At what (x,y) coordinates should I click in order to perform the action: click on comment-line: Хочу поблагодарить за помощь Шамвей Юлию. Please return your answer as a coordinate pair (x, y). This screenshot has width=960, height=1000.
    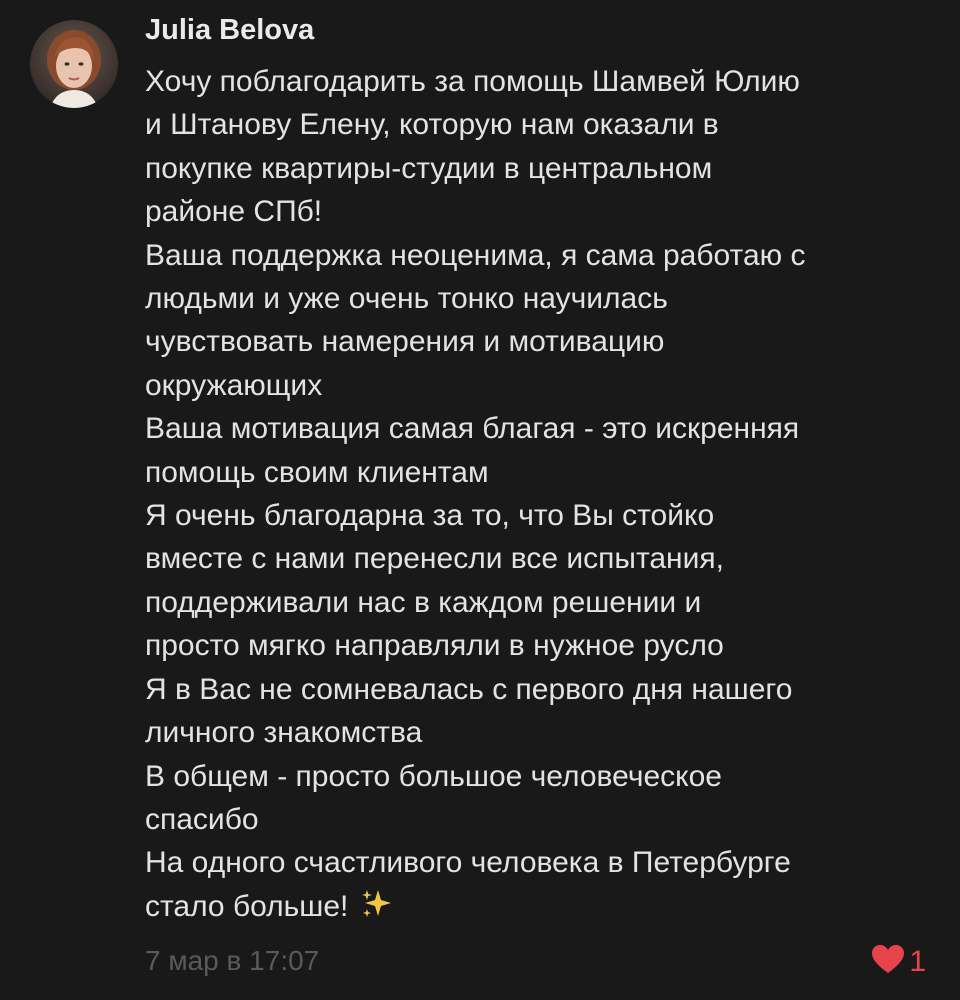
    Looking at the image, I should click on (472, 81).